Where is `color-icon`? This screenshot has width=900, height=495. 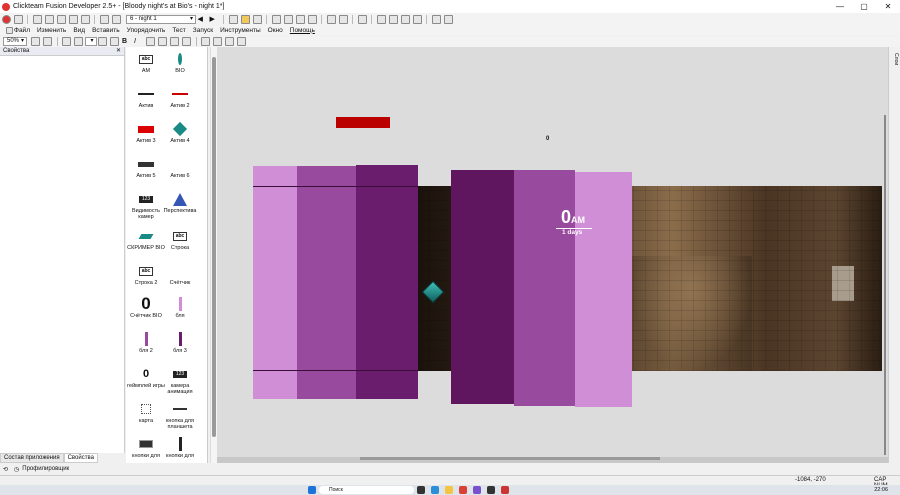
color-icon is located at coordinates (229, 41).